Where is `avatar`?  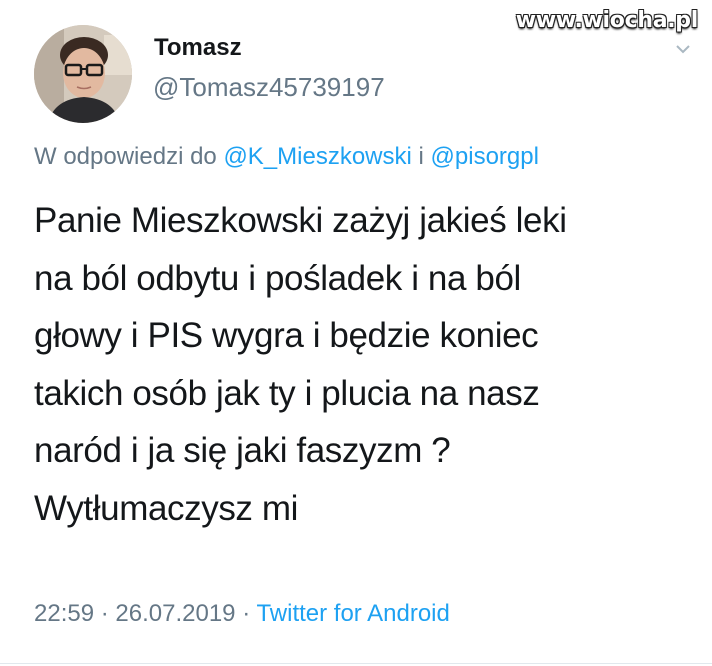
avatar is located at coordinates (83, 74).